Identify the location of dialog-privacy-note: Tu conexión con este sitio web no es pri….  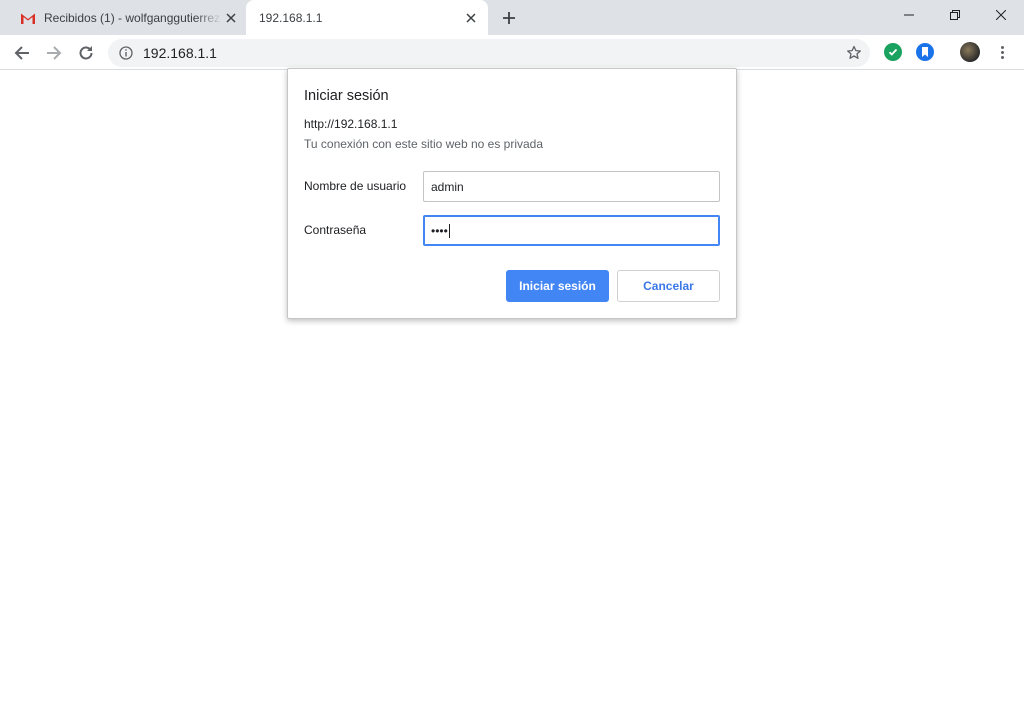
(424, 144).